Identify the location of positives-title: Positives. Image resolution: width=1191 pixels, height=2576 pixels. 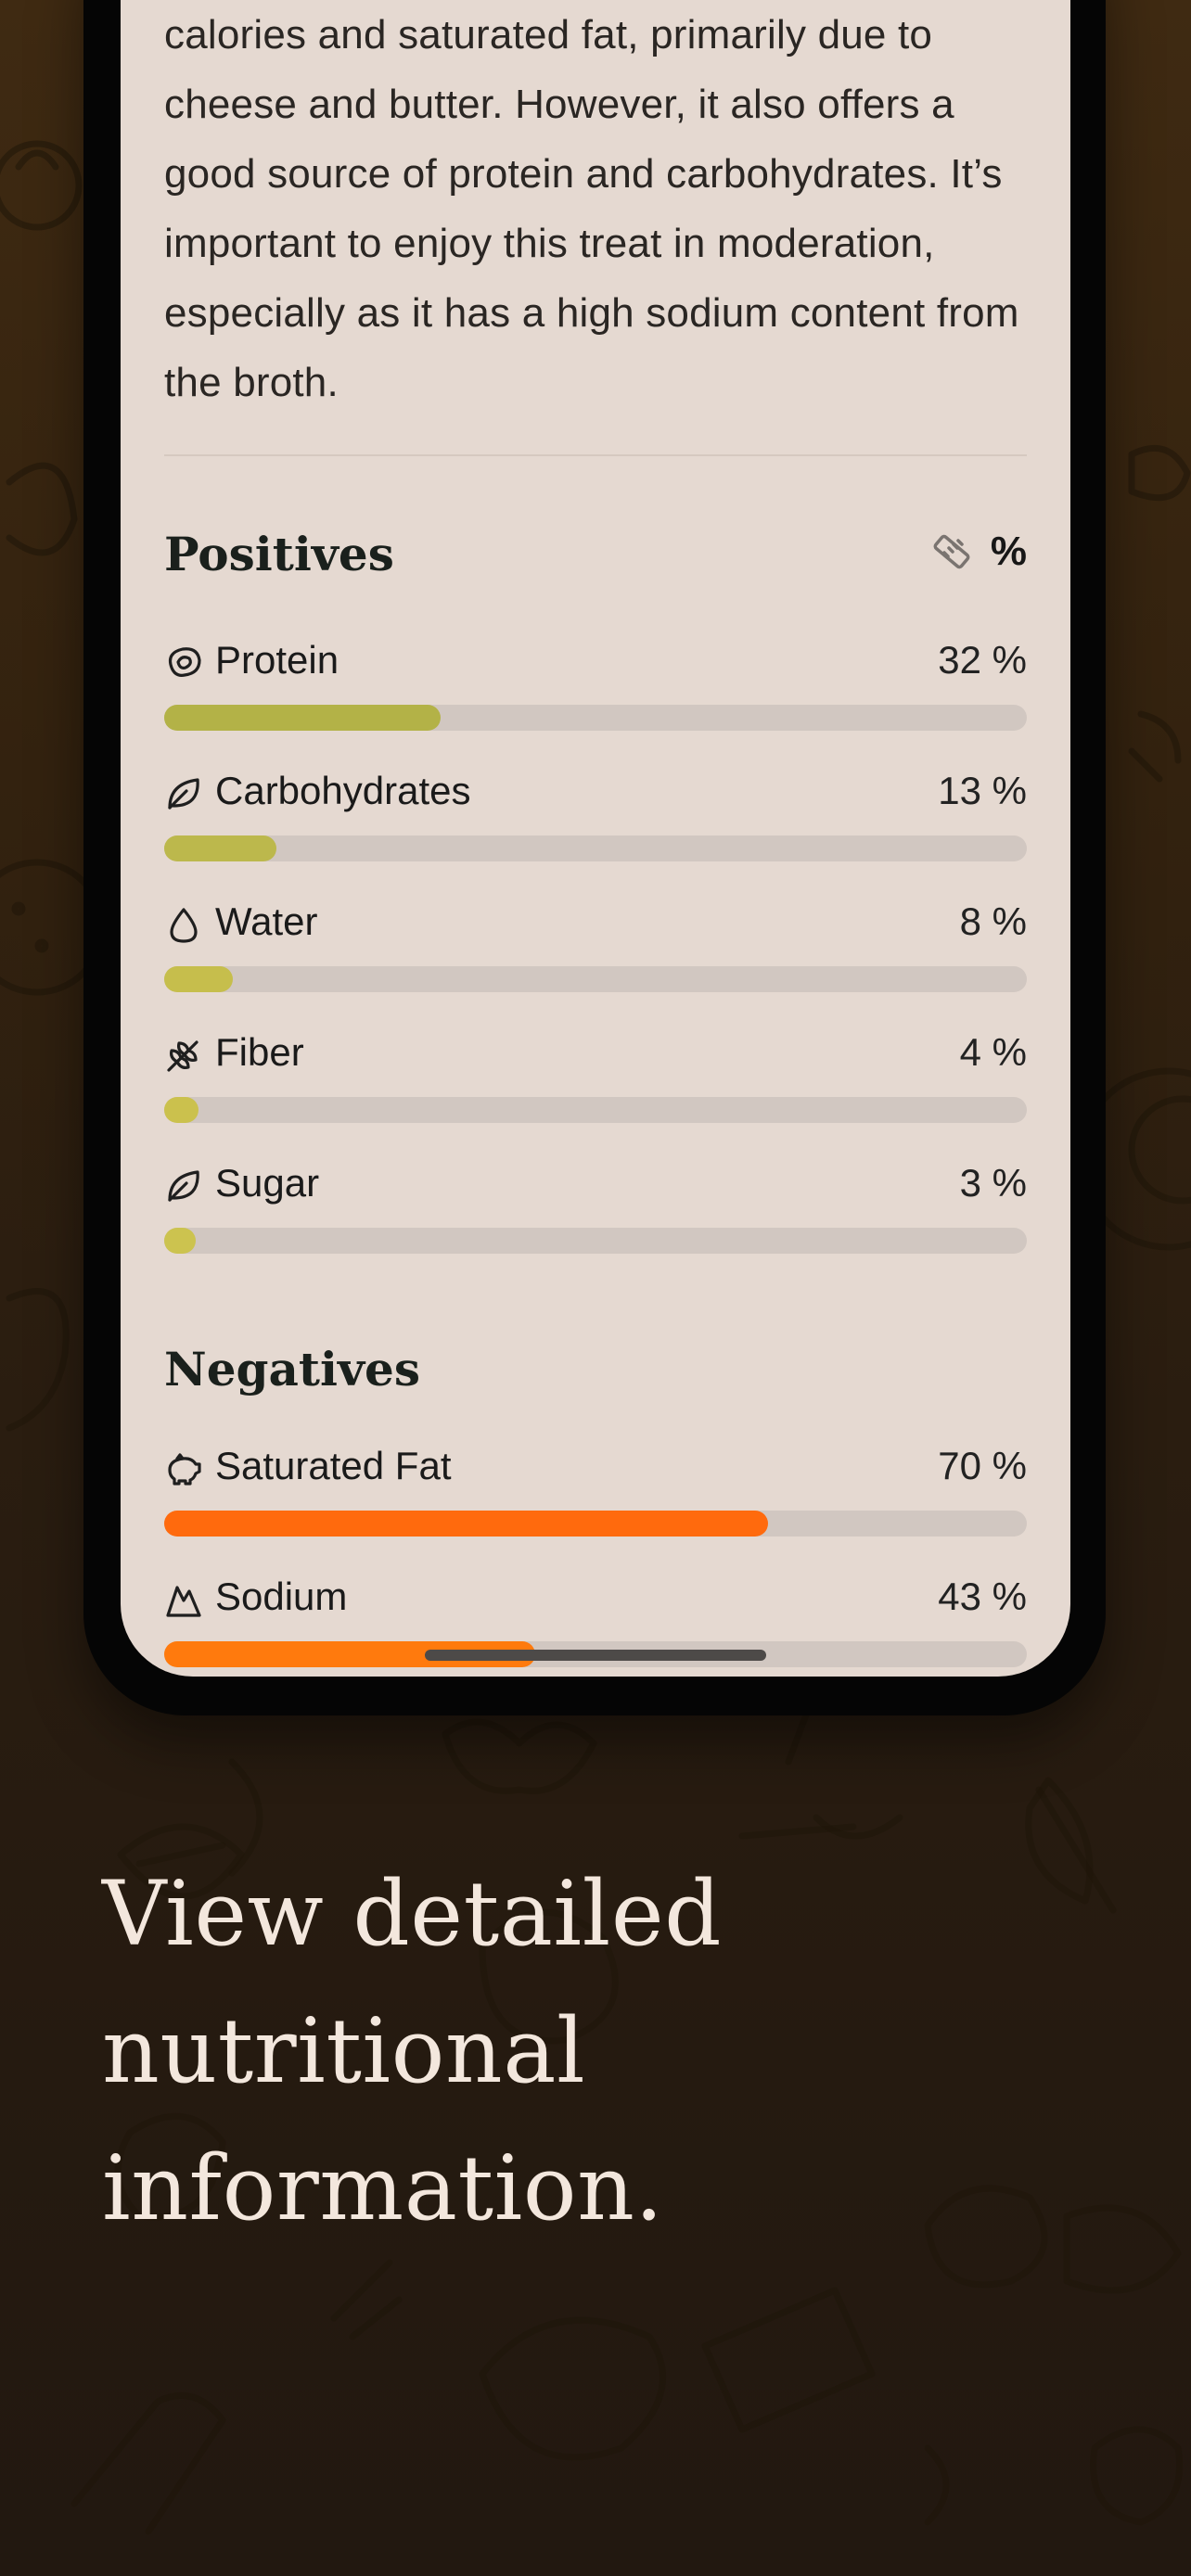
(279, 554).